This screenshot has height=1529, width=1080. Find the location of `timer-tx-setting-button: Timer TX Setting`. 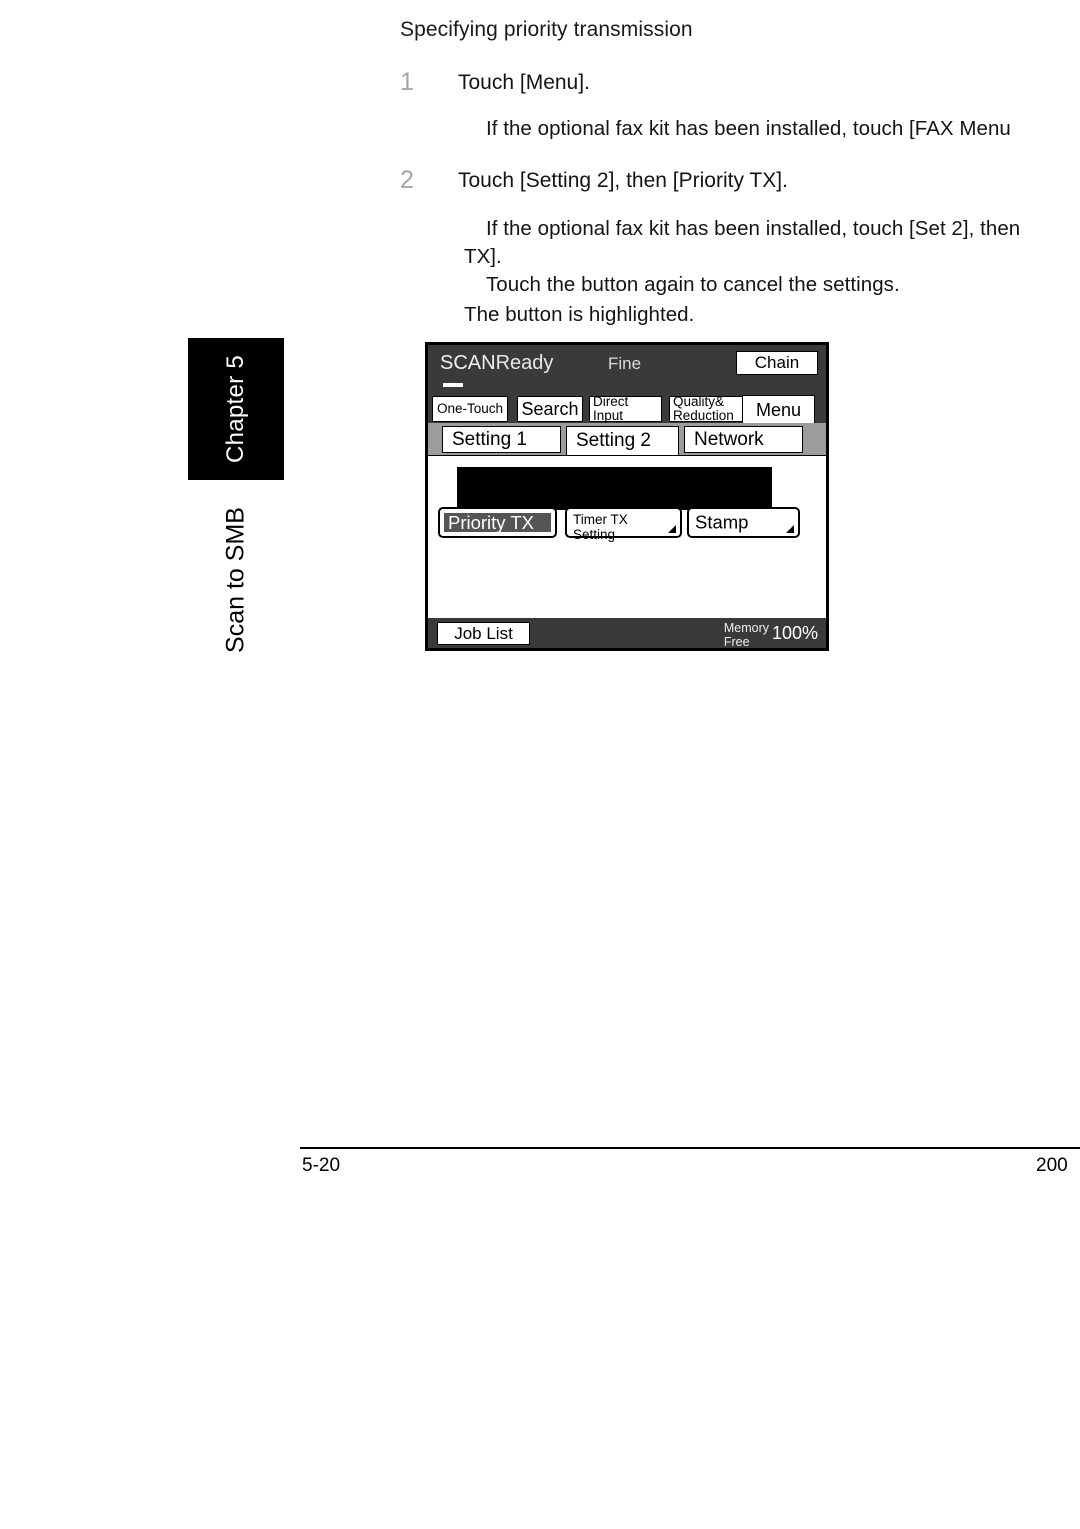

timer-tx-setting-button: Timer TX Setting is located at coordinates (623, 524).